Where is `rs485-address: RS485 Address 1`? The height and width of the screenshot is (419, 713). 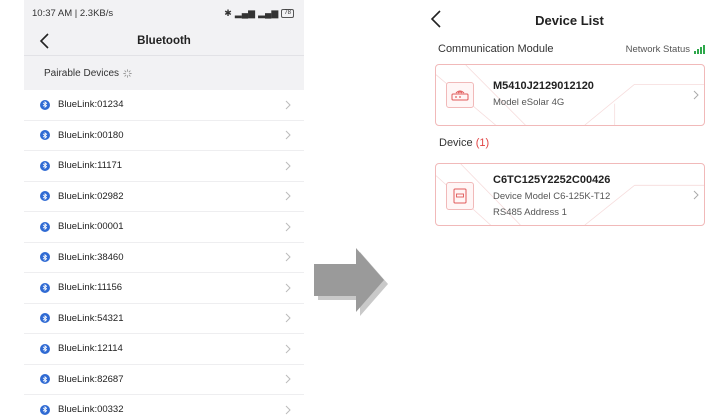 rs485-address: RS485 Address 1 is located at coordinates (530, 212).